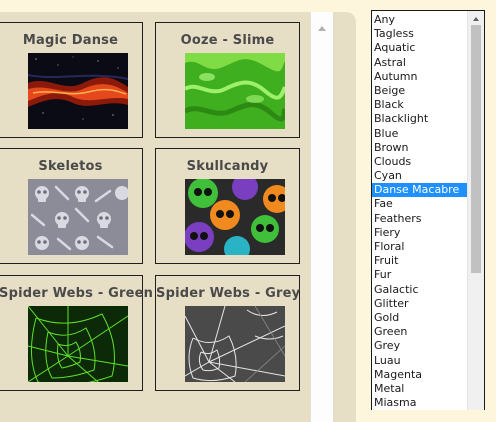 The width and height of the screenshot is (496, 422). I want to click on category-option: Blacklight, so click(420, 119).